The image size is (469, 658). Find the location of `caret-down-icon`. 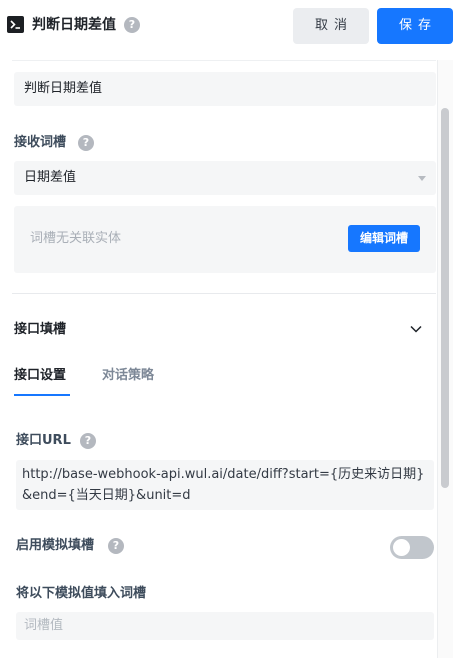

caret-down-icon is located at coordinates (422, 178).